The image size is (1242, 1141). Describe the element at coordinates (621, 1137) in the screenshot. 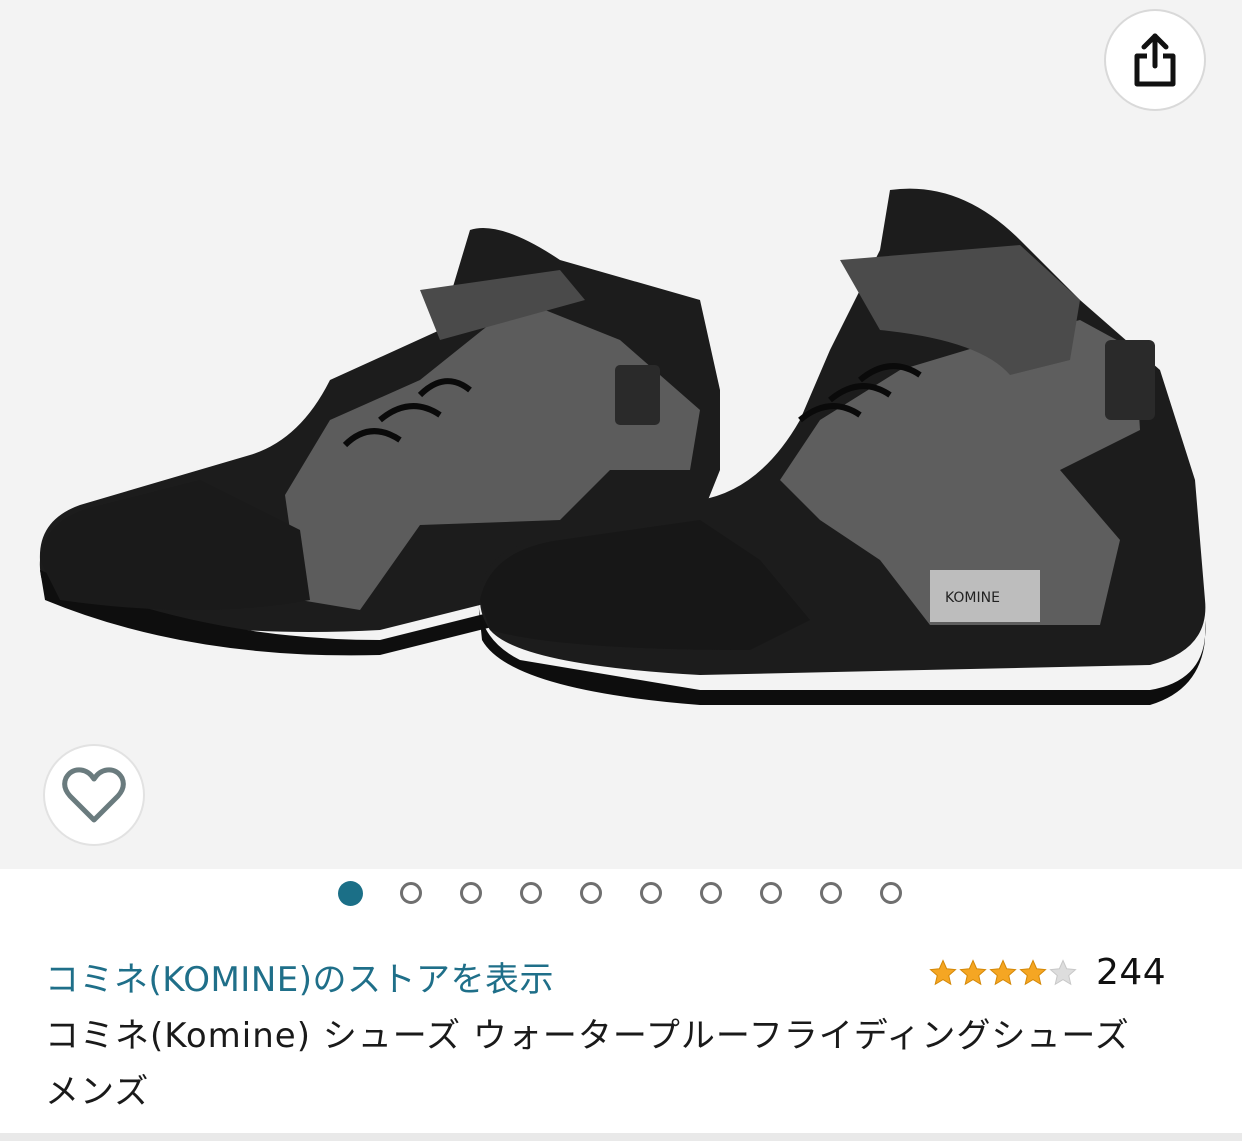

I see `section-divider` at that location.